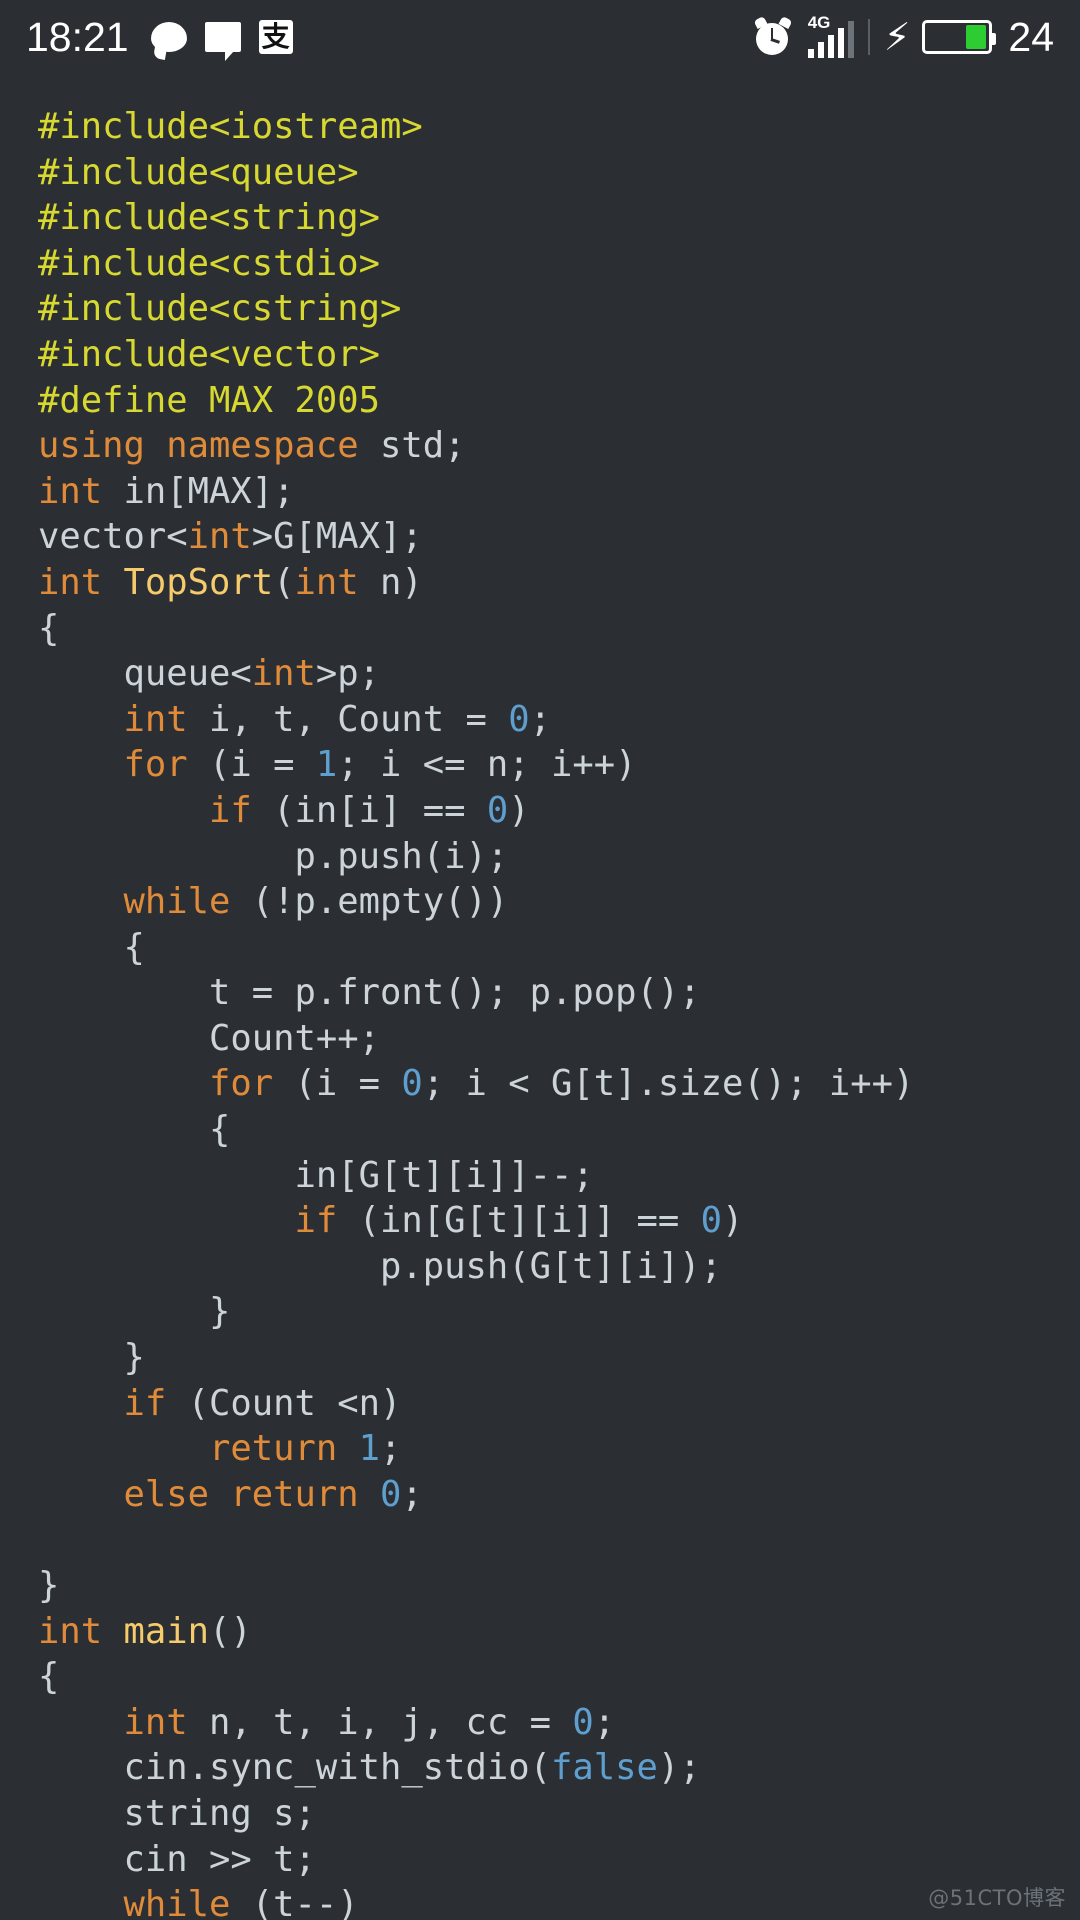  I want to click on code-line: int n, t, i, j, cc = 0;, so click(327, 1722).